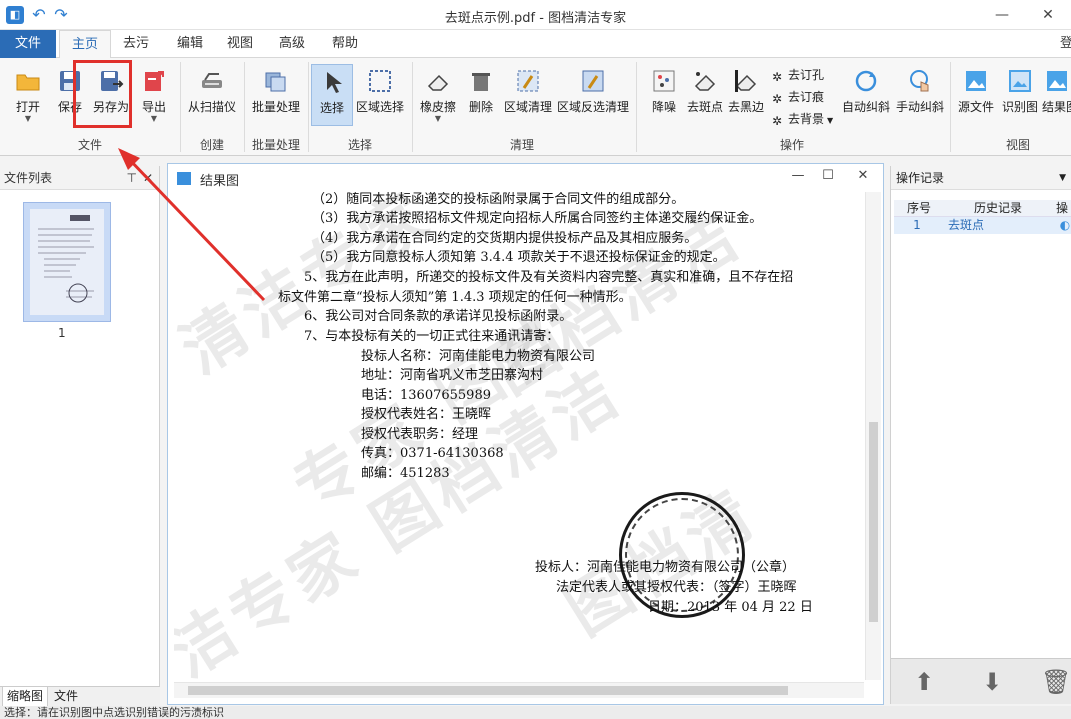 This screenshot has height=719, width=1071. What do you see at coordinates (192, 225) in the screenshot?
I see `annotation-arrow` at bounding box center [192, 225].